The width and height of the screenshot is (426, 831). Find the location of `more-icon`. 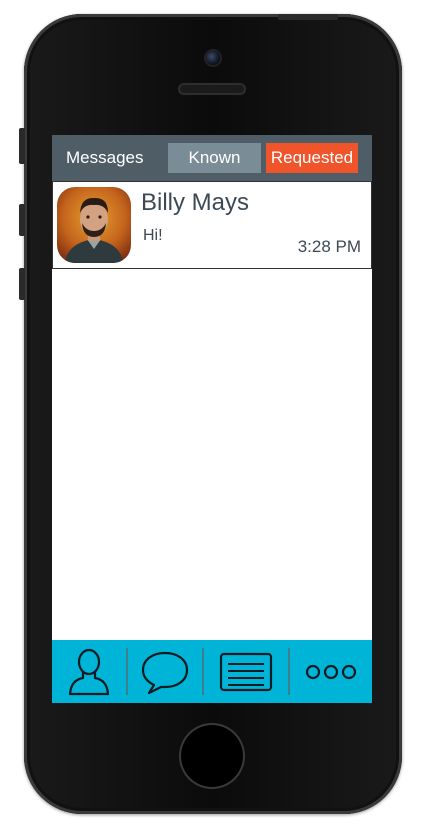

more-icon is located at coordinates (331, 671).